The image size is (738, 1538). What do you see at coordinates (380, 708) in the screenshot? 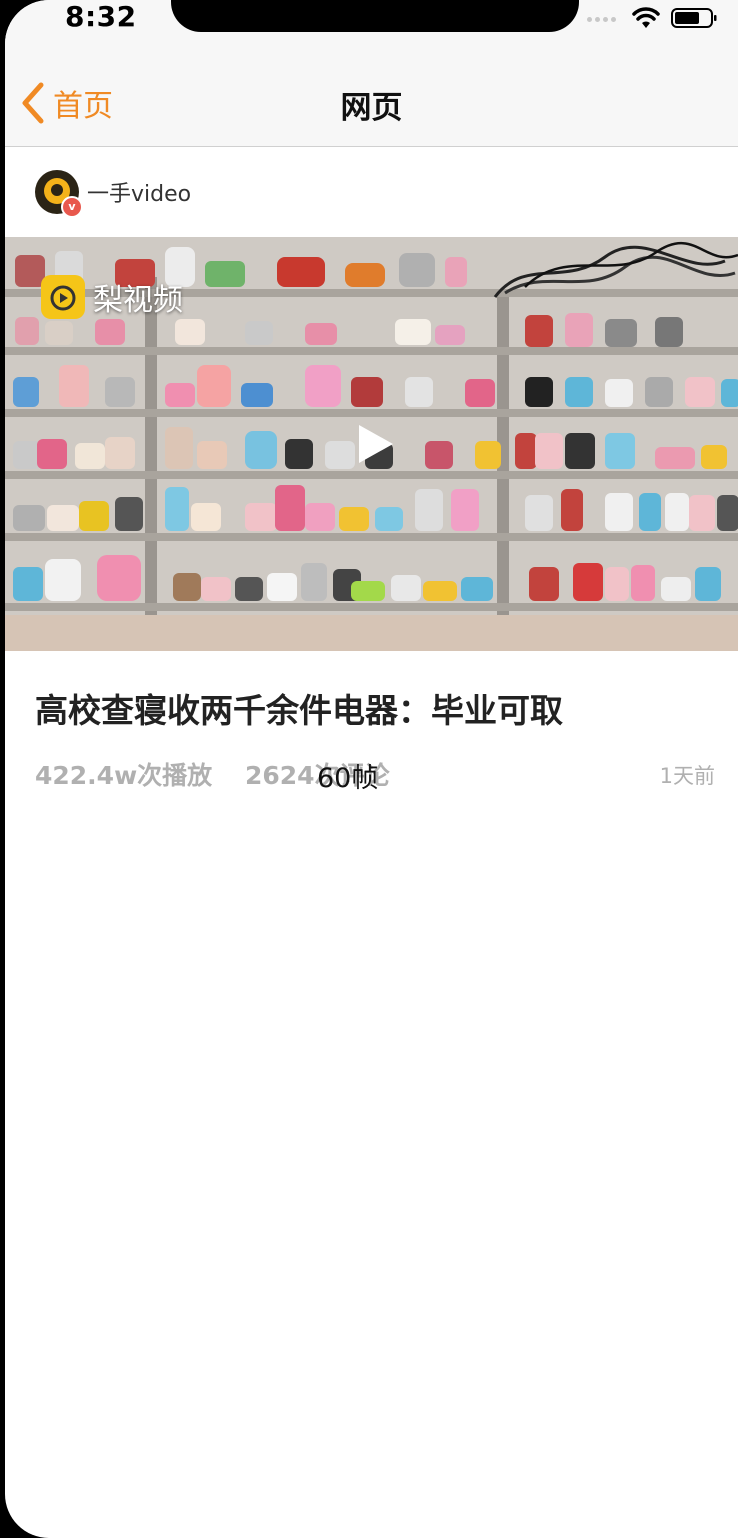
I see `video-title: 高校查寝收两千余件电器：毕业可取` at bounding box center [380, 708].